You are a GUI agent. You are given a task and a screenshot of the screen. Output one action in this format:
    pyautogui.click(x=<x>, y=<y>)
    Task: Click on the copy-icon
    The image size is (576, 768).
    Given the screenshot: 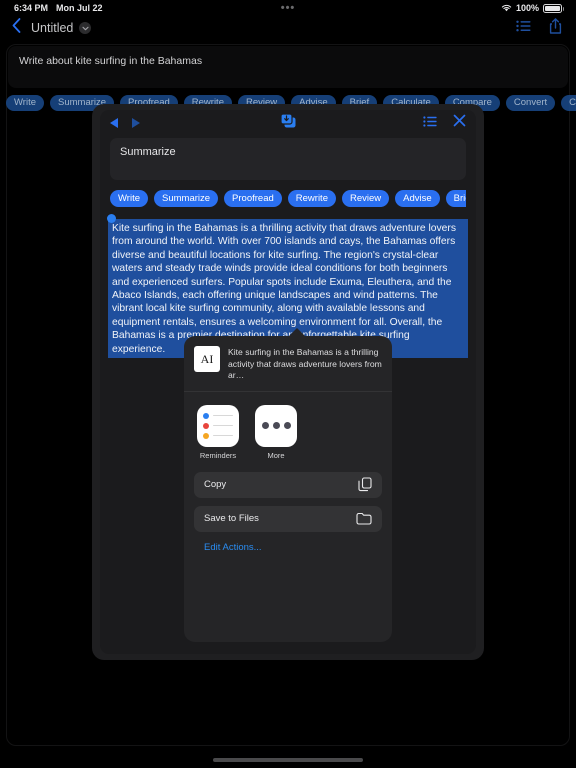 What is the action you would take?
    pyautogui.click(x=365, y=484)
    